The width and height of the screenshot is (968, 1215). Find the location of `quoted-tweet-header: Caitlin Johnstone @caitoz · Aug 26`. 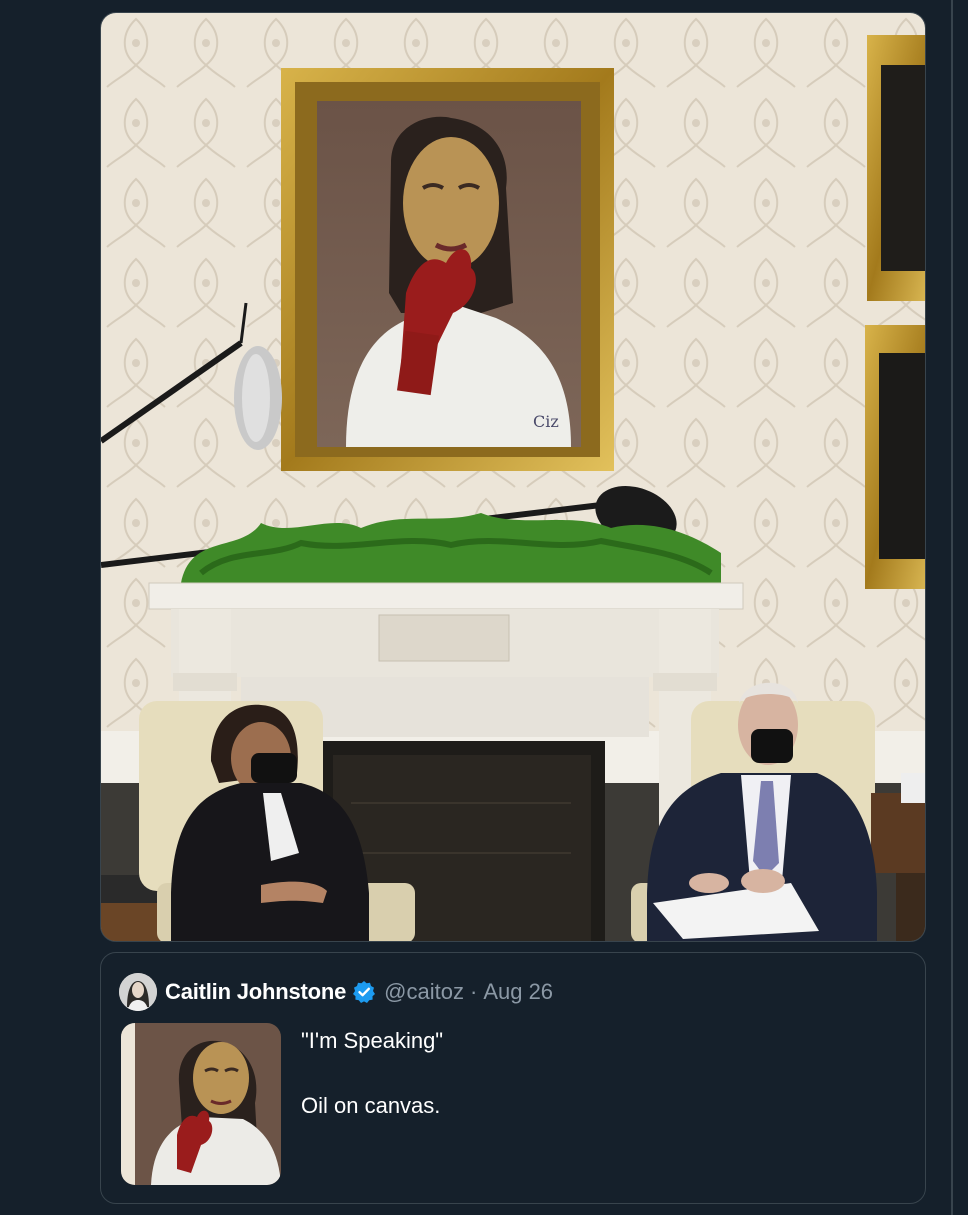

quoted-tweet-header: Caitlin Johnstone @caitoz · Aug 26 is located at coordinates (336, 992).